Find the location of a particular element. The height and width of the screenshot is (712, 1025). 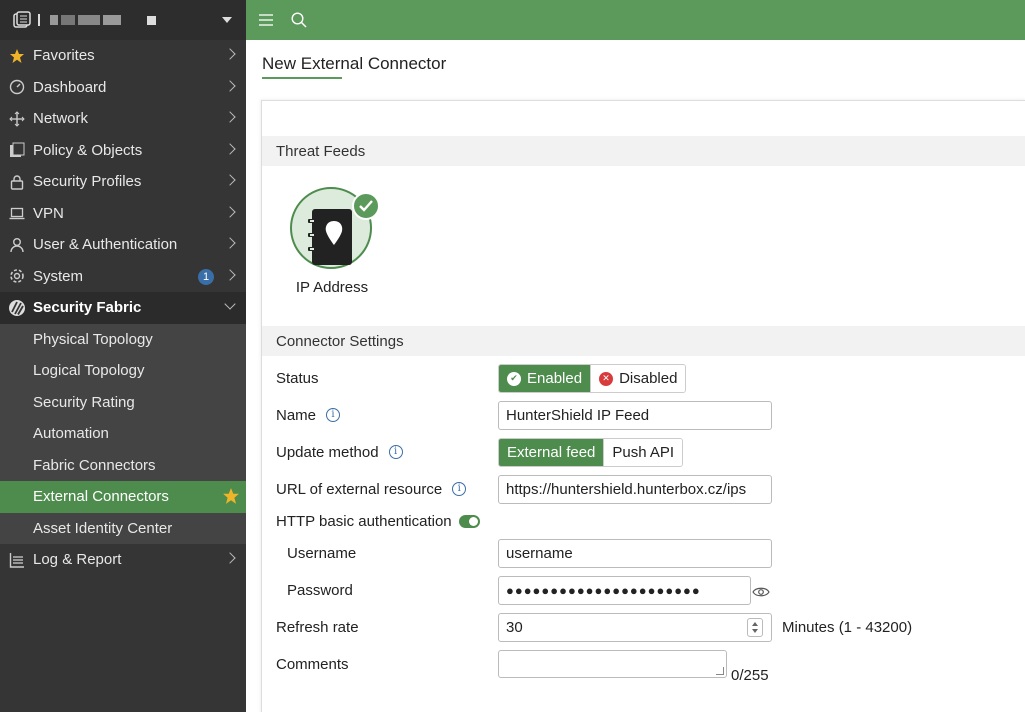

sidebar-item-log-report: Log & Report is located at coordinates (123, 560).